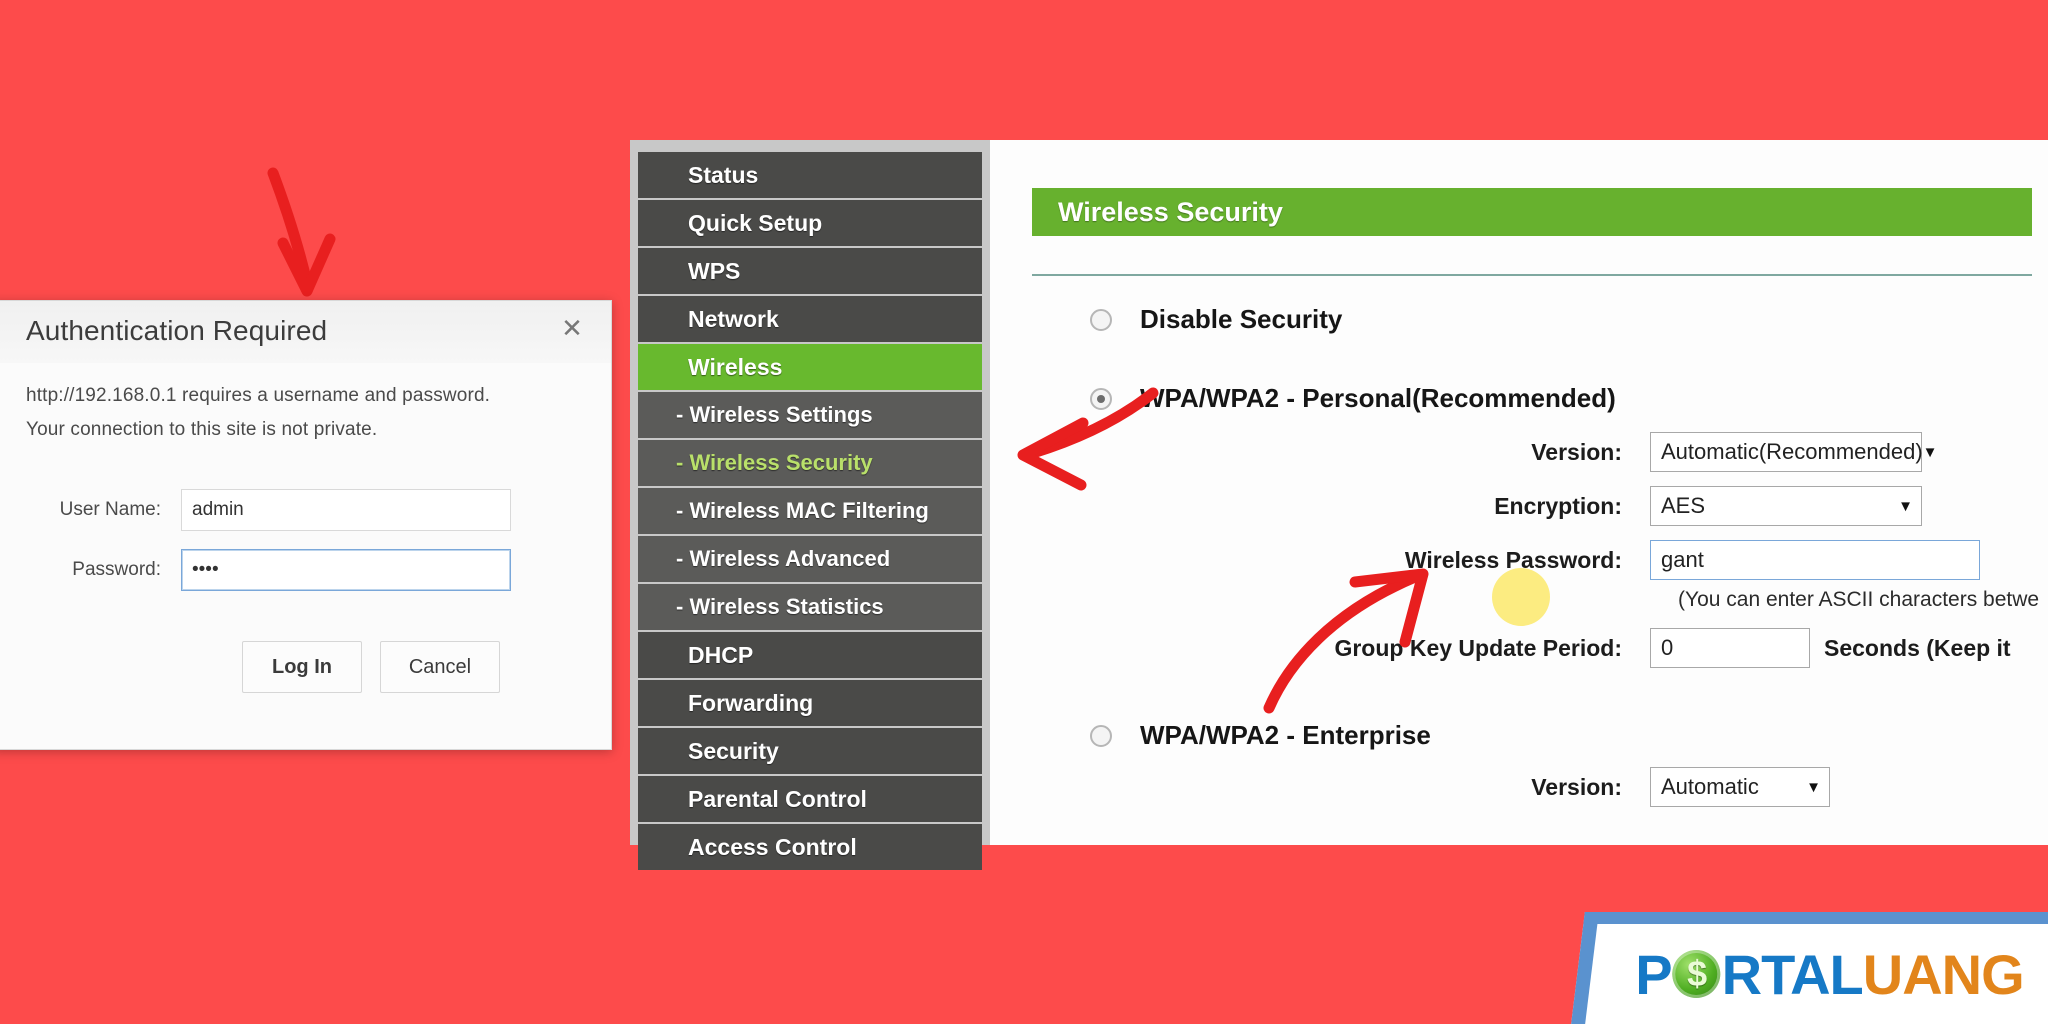  What do you see at coordinates (1519, 452) in the screenshot?
I see `version-row-personal: Version: Automatic(Recommended) ▼` at bounding box center [1519, 452].